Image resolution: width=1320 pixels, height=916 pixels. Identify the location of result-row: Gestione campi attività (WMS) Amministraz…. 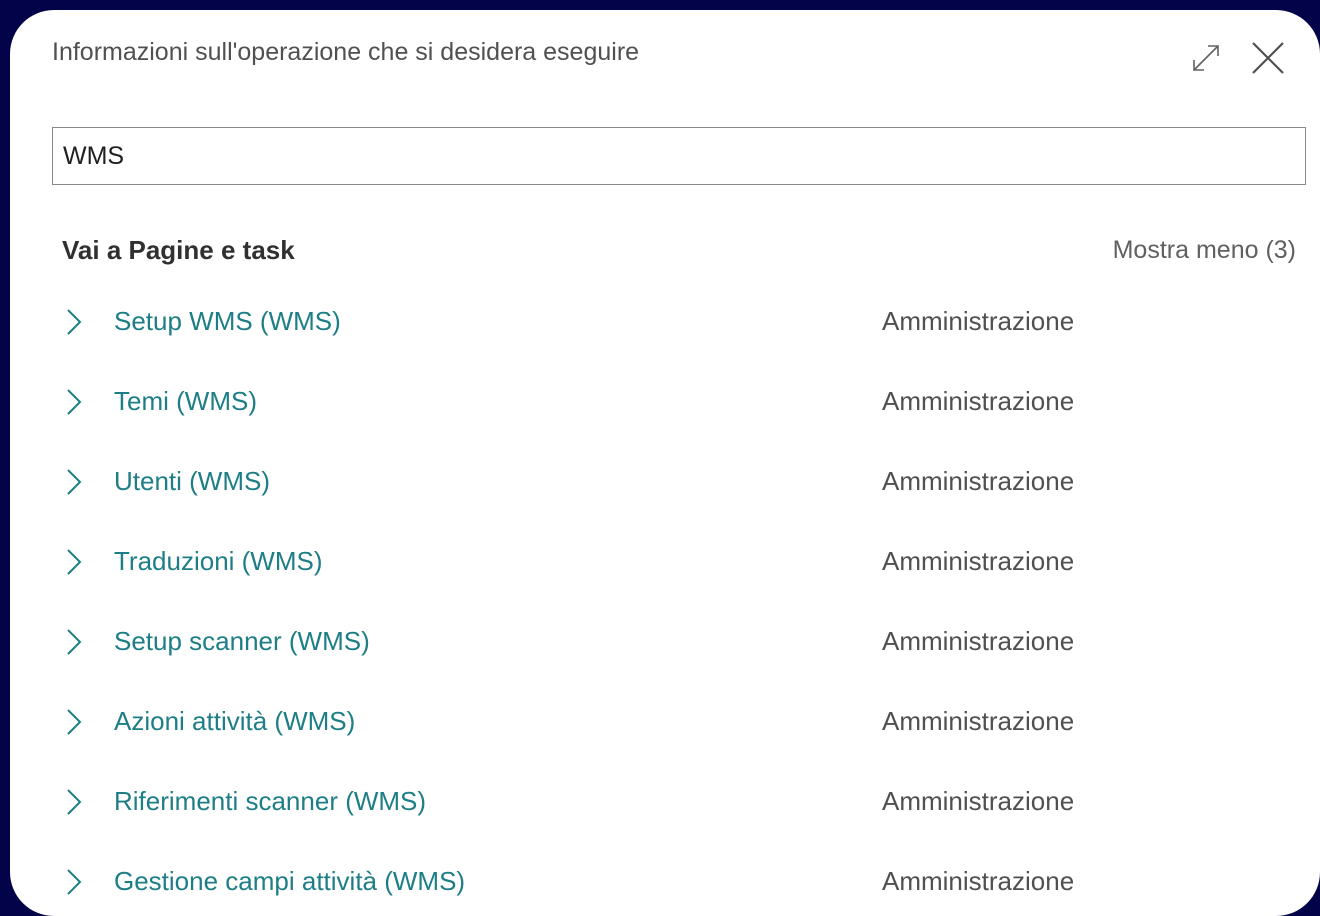
(665, 879).